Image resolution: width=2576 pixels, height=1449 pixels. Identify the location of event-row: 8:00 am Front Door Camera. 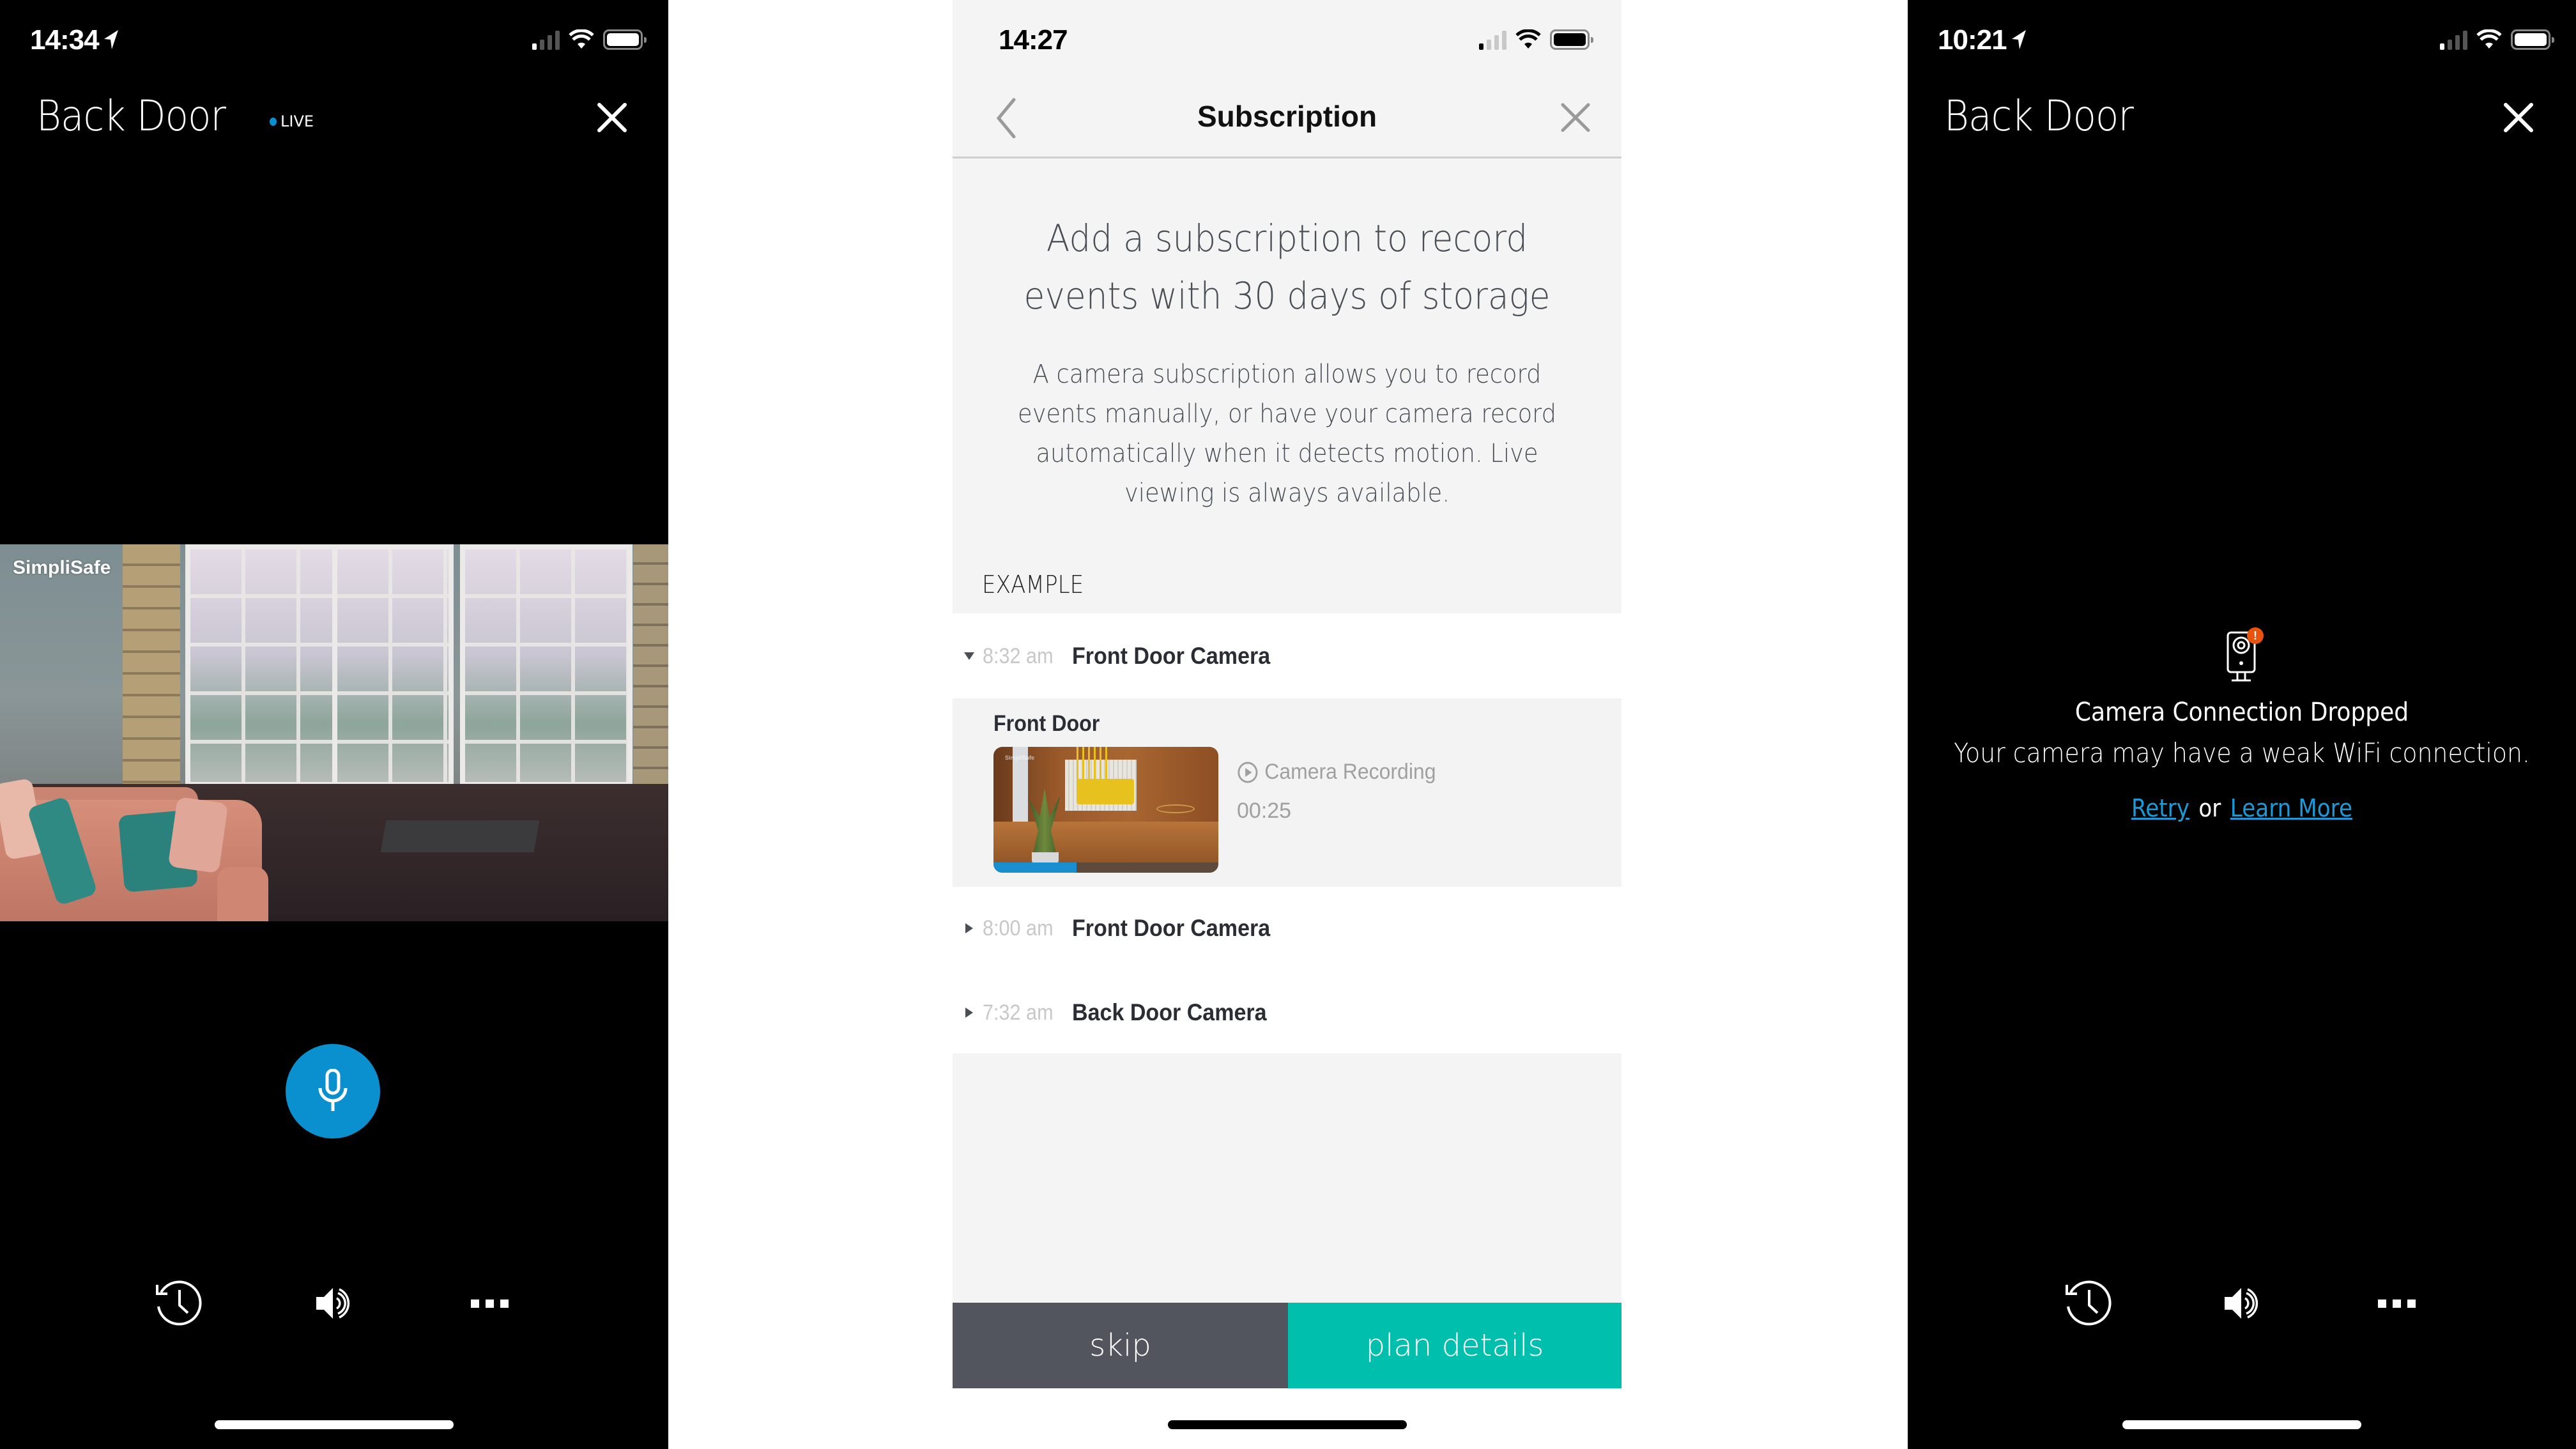
(1287, 928).